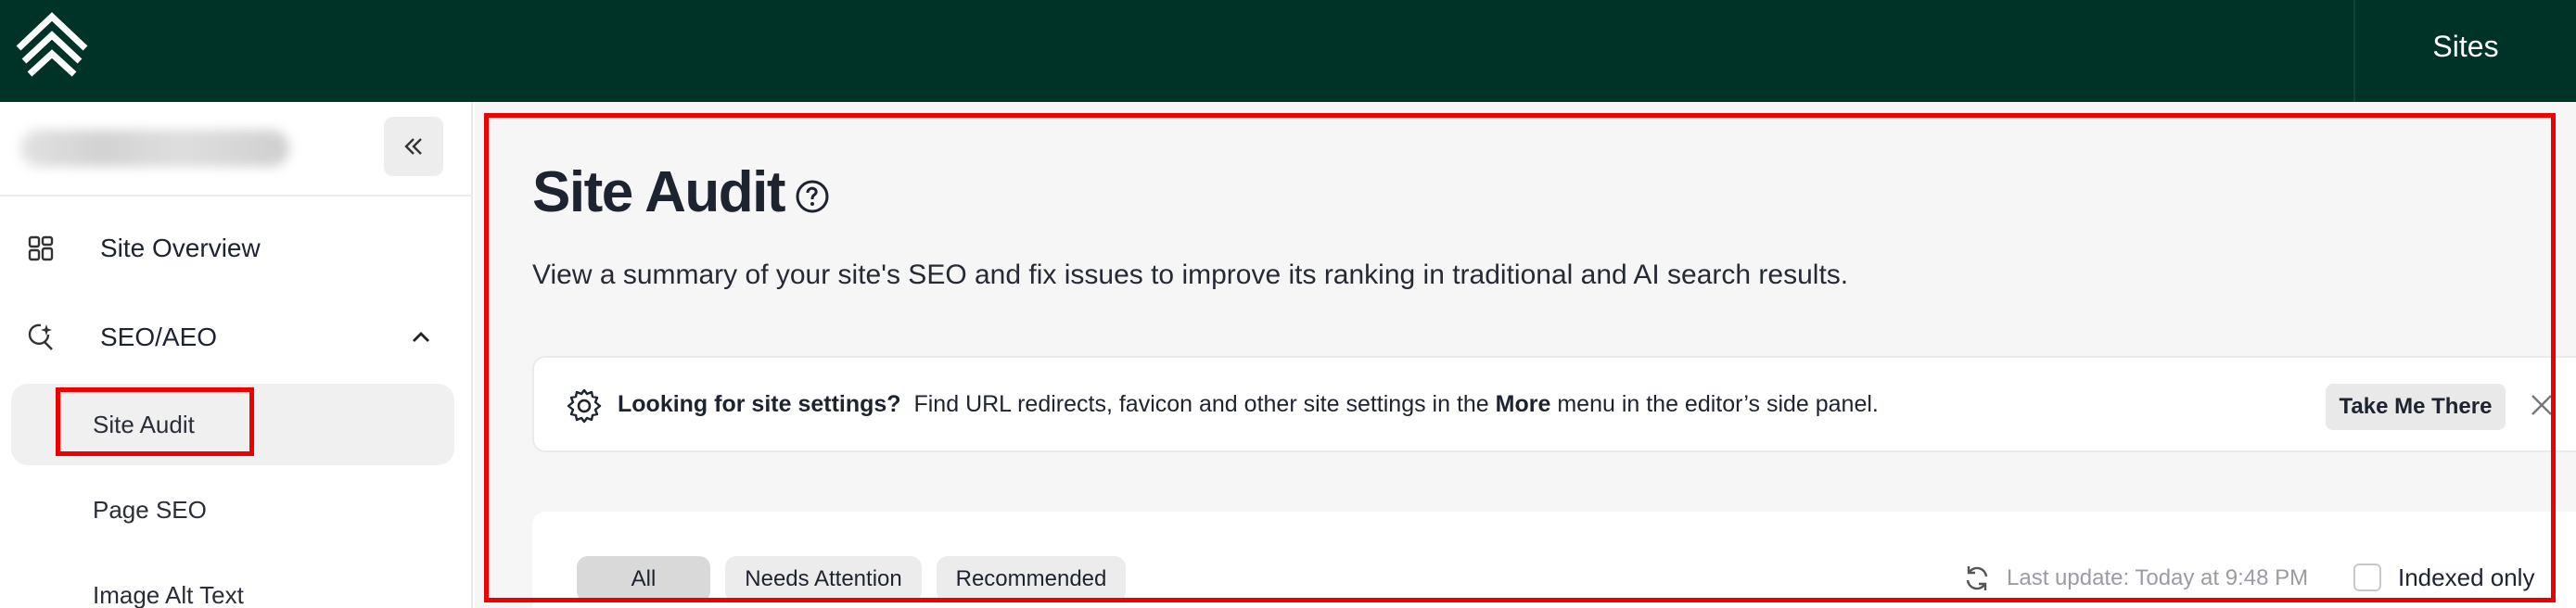 The image size is (2576, 608). What do you see at coordinates (1523, 404) in the screenshot?
I see `banner-text-bold: More` at bounding box center [1523, 404].